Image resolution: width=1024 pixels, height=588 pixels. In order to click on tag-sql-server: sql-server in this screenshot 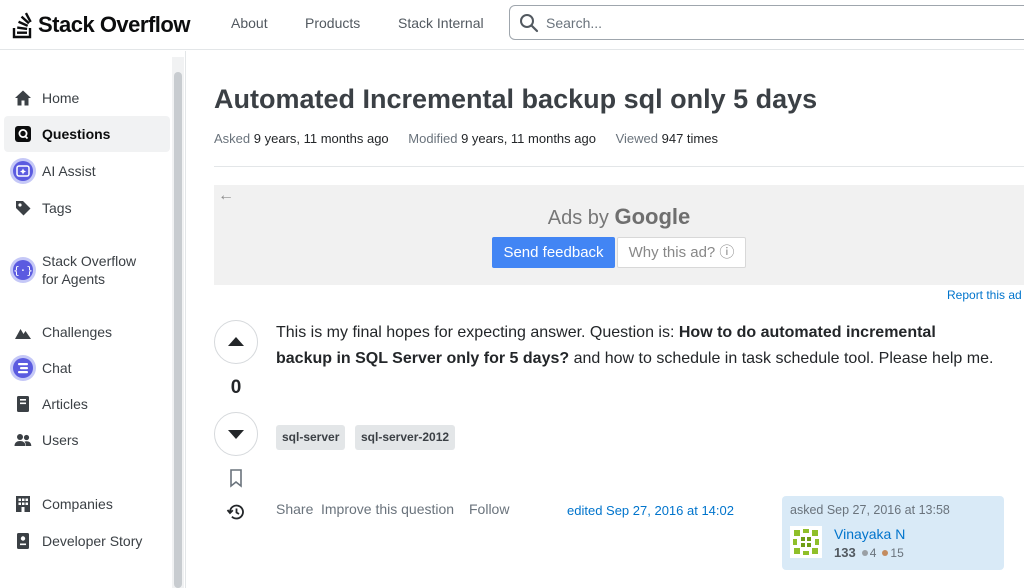, I will do `click(311, 437)`.